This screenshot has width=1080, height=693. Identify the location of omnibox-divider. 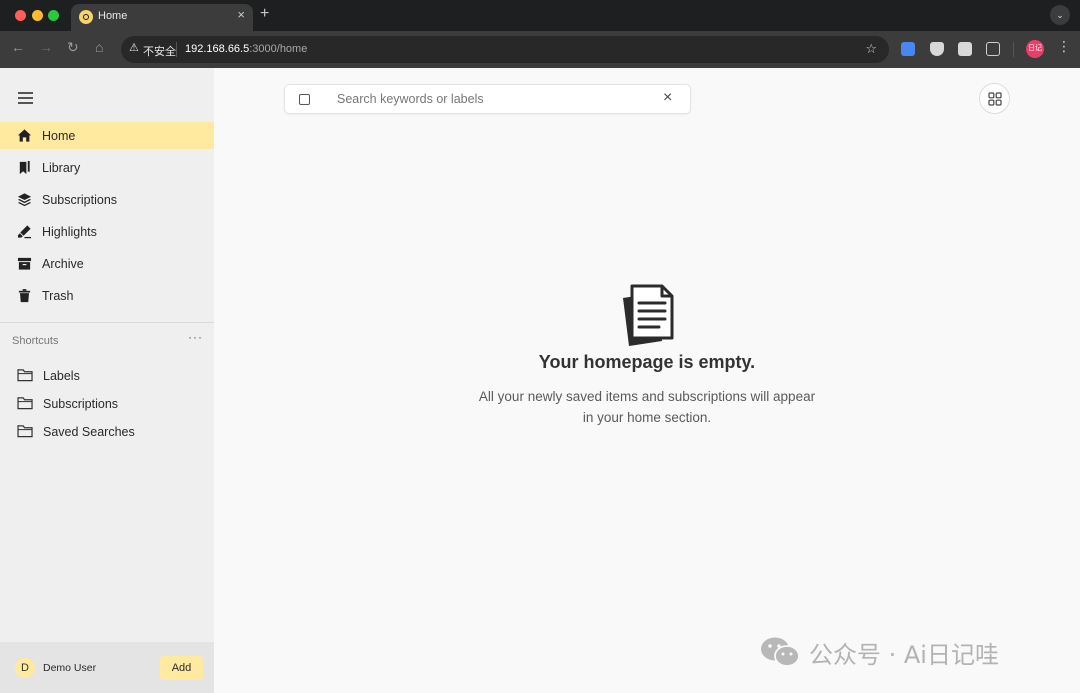
(176, 49).